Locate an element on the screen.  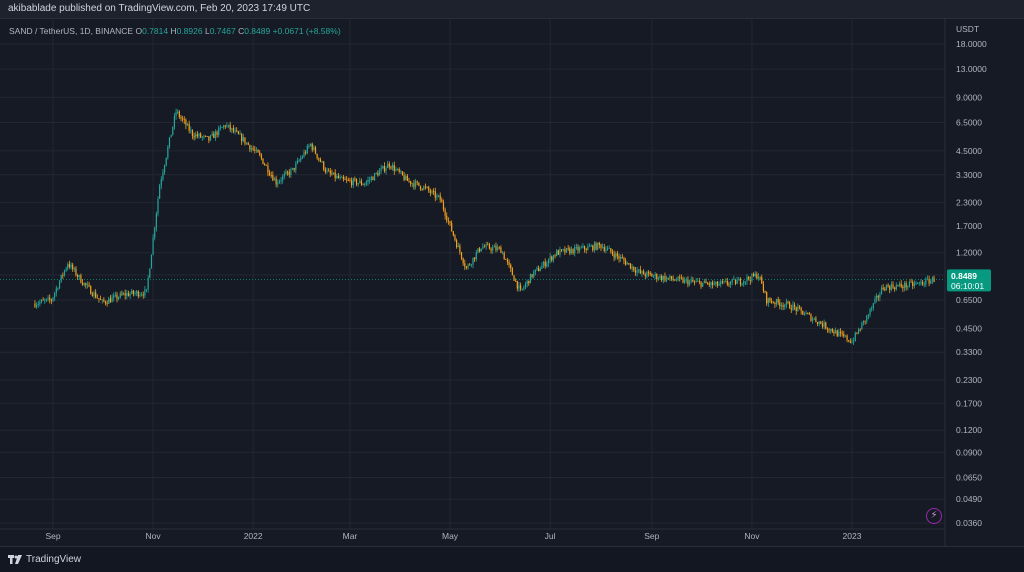
price-tick-label: 0.2300 is located at coordinates (969, 380).